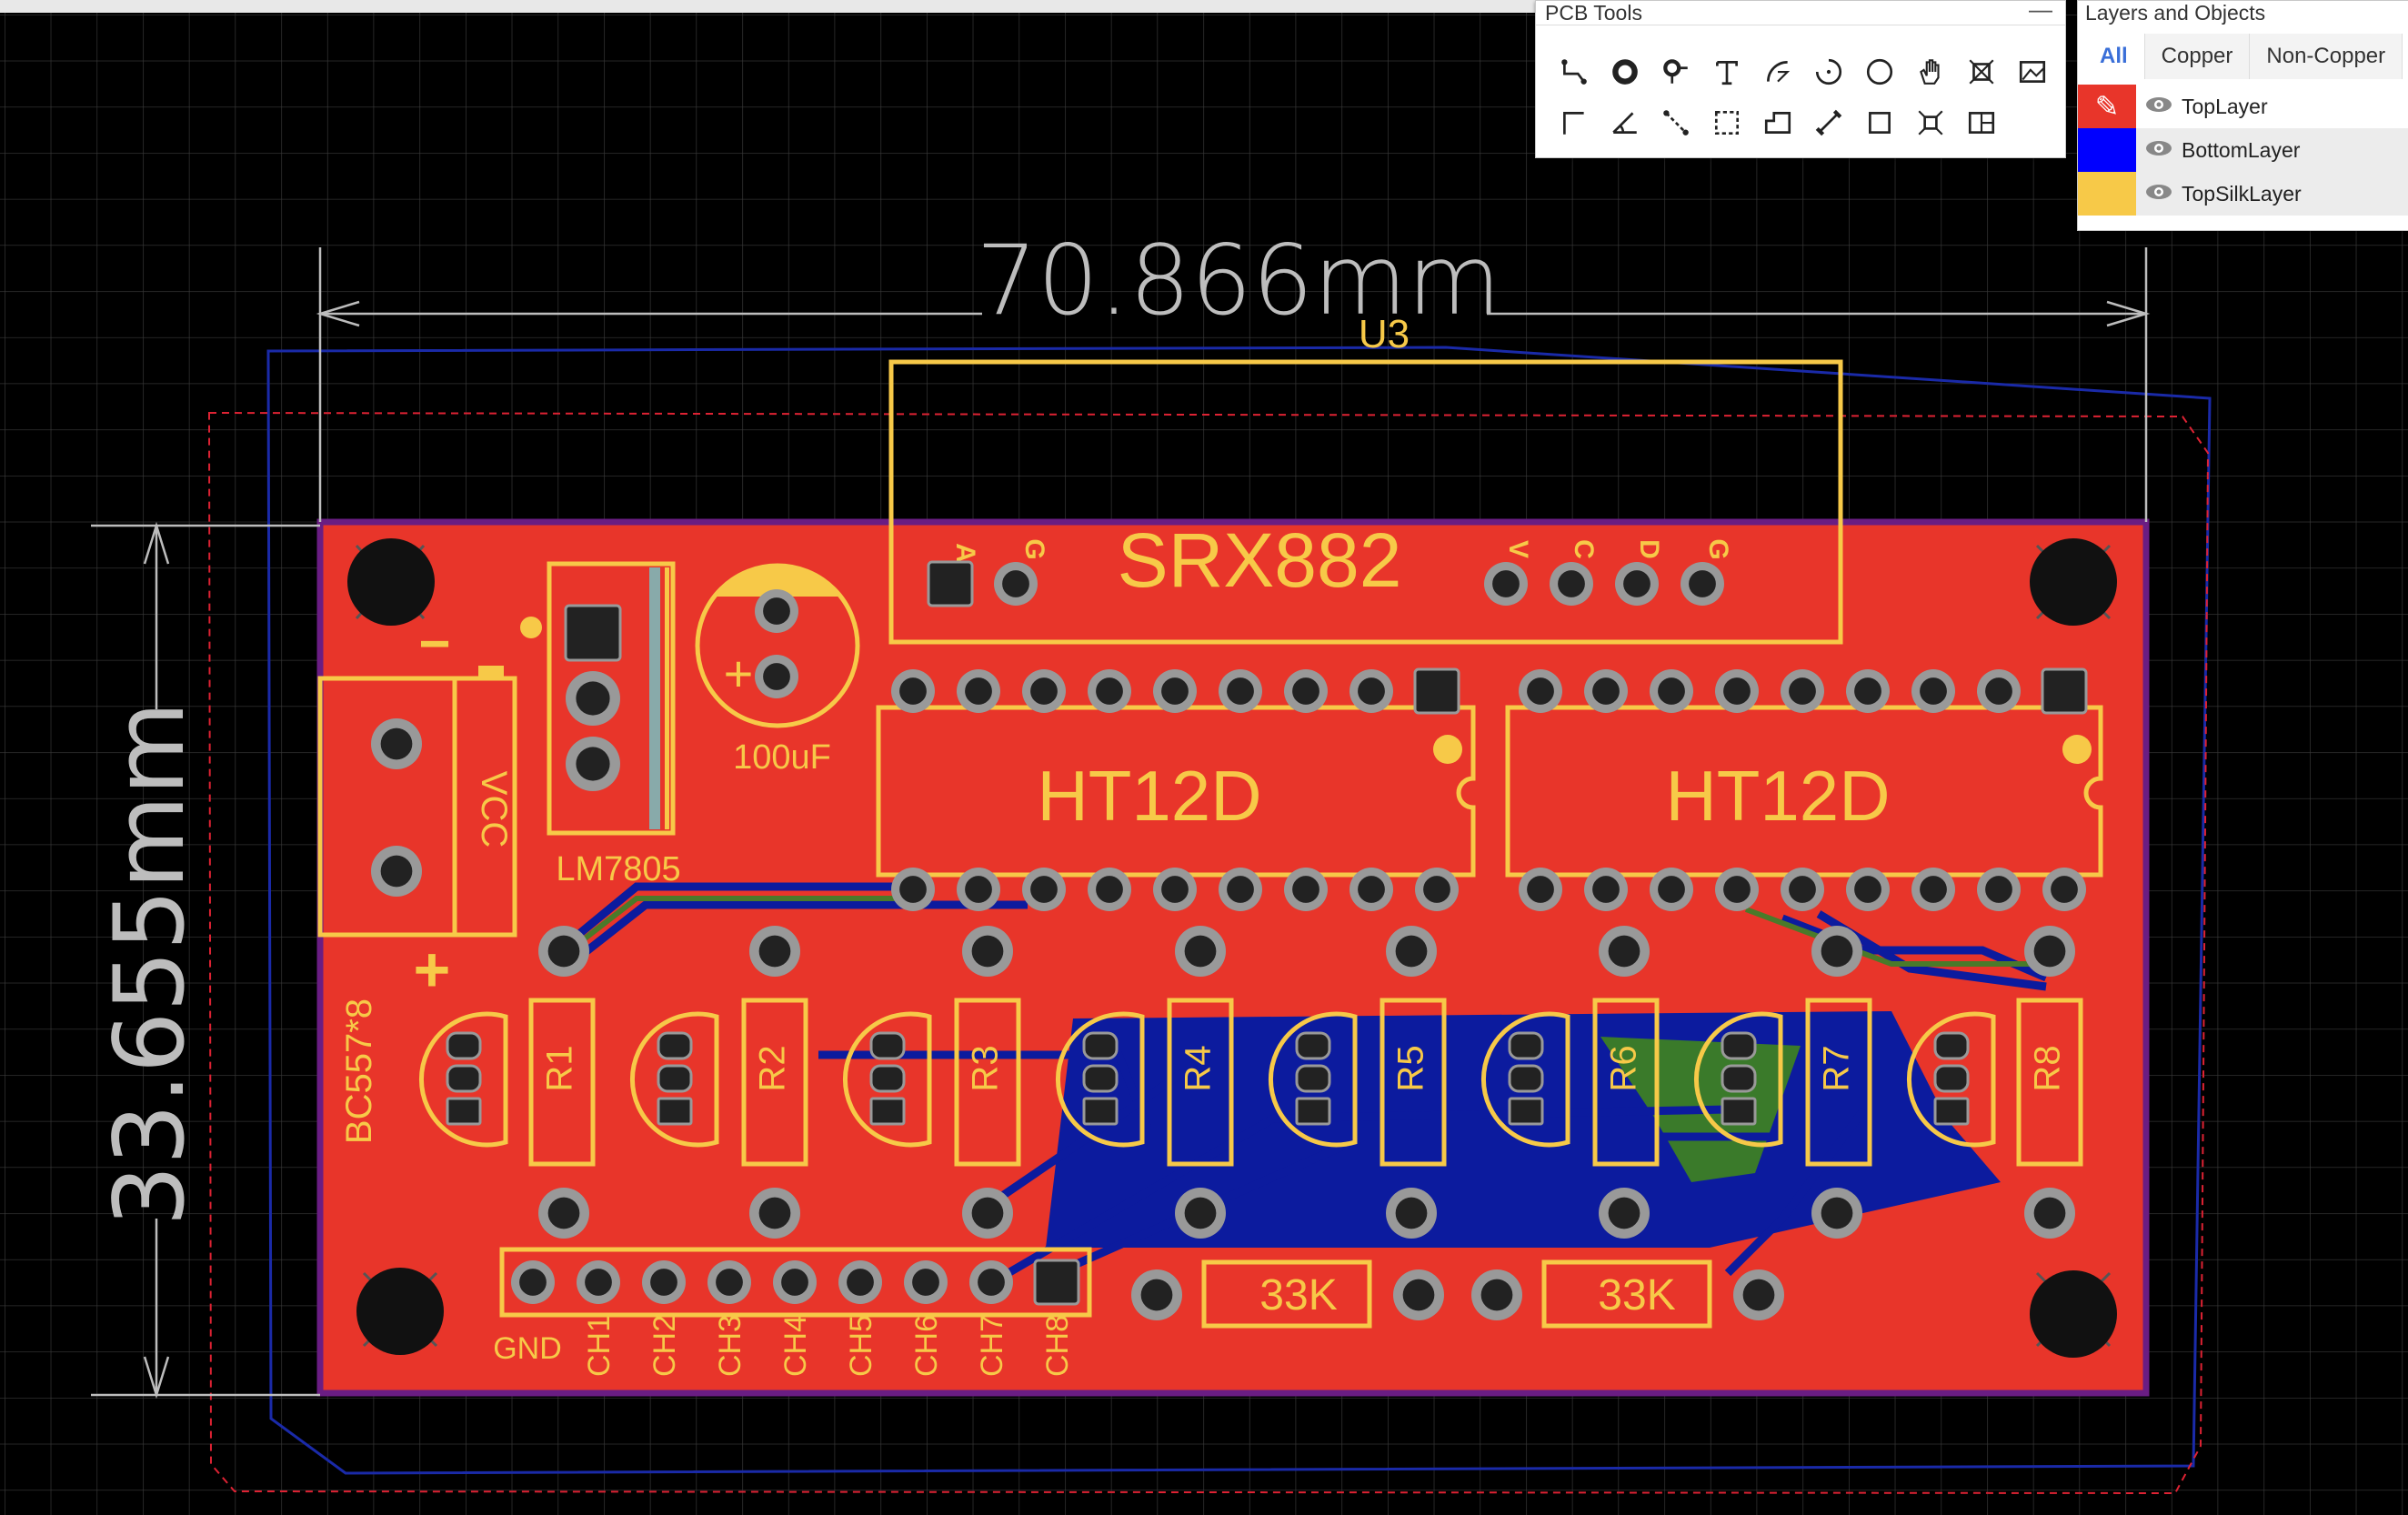 The width and height of the screenshot is (2408, 1515). Describe the element at coordinates (2197, 56) in the screenshot. I see `tab-copper: Copper` at that location.